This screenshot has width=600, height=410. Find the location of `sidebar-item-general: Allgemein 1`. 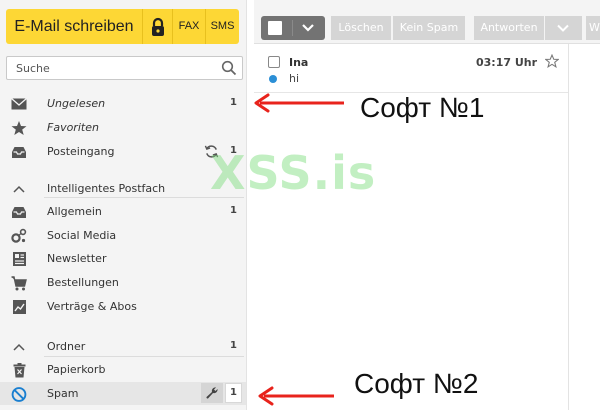

sidebar-item-general: Allgemein 1 is located at coordinates (123, 211).